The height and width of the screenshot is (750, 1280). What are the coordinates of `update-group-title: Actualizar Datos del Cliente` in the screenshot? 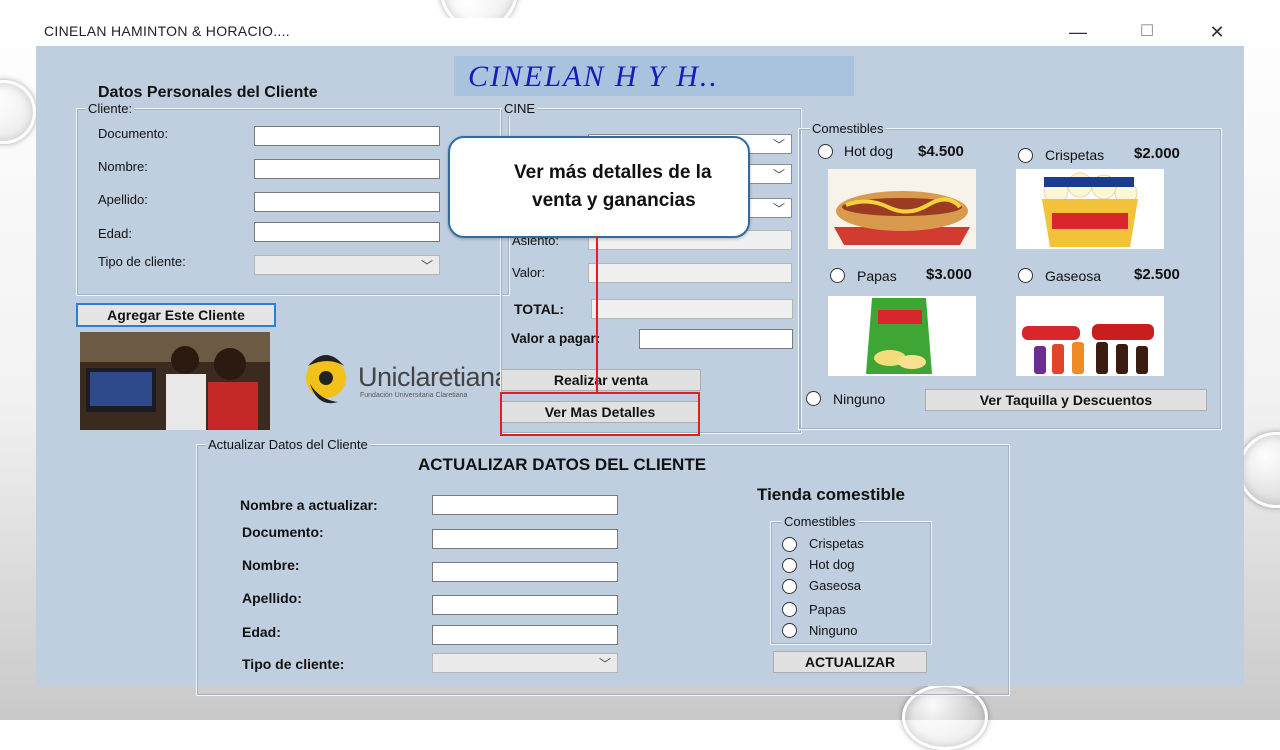 It's located at (288, 444).